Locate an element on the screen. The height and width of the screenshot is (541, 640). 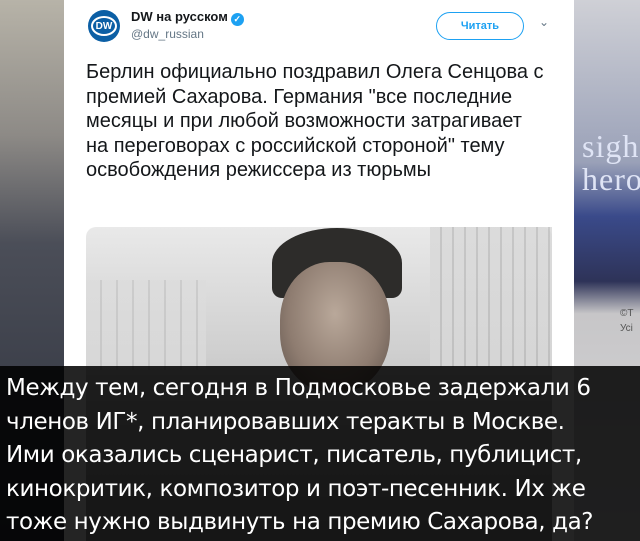
account-avatar: DW is located at coordinates (104, 26).